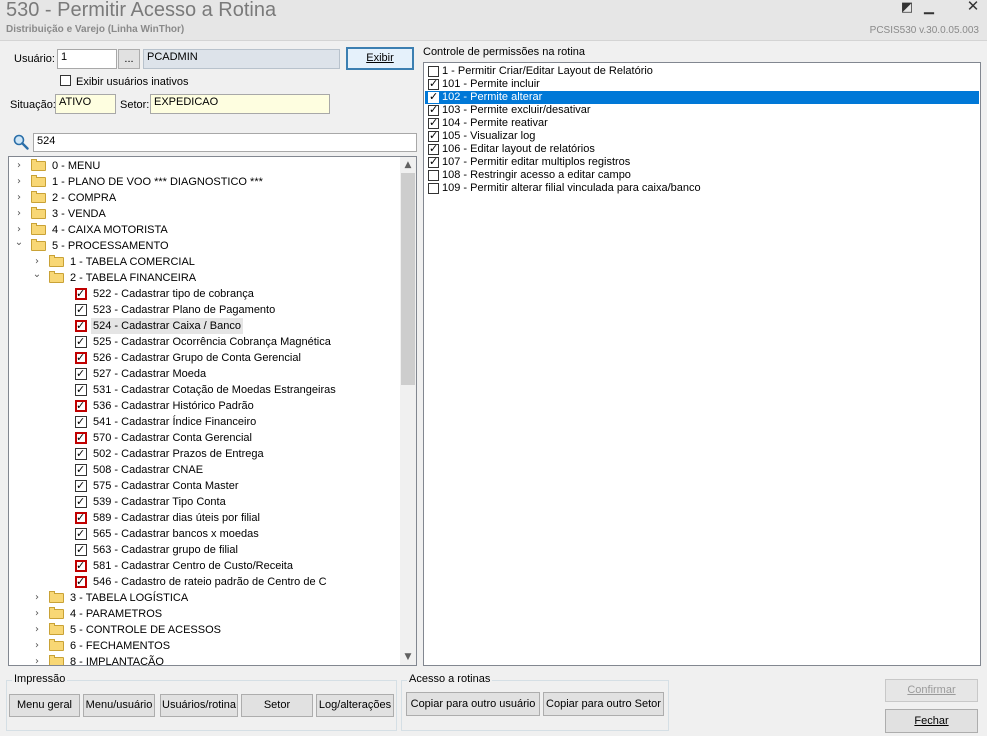  I want to click on show-button: Exibir, so click(380, 58).